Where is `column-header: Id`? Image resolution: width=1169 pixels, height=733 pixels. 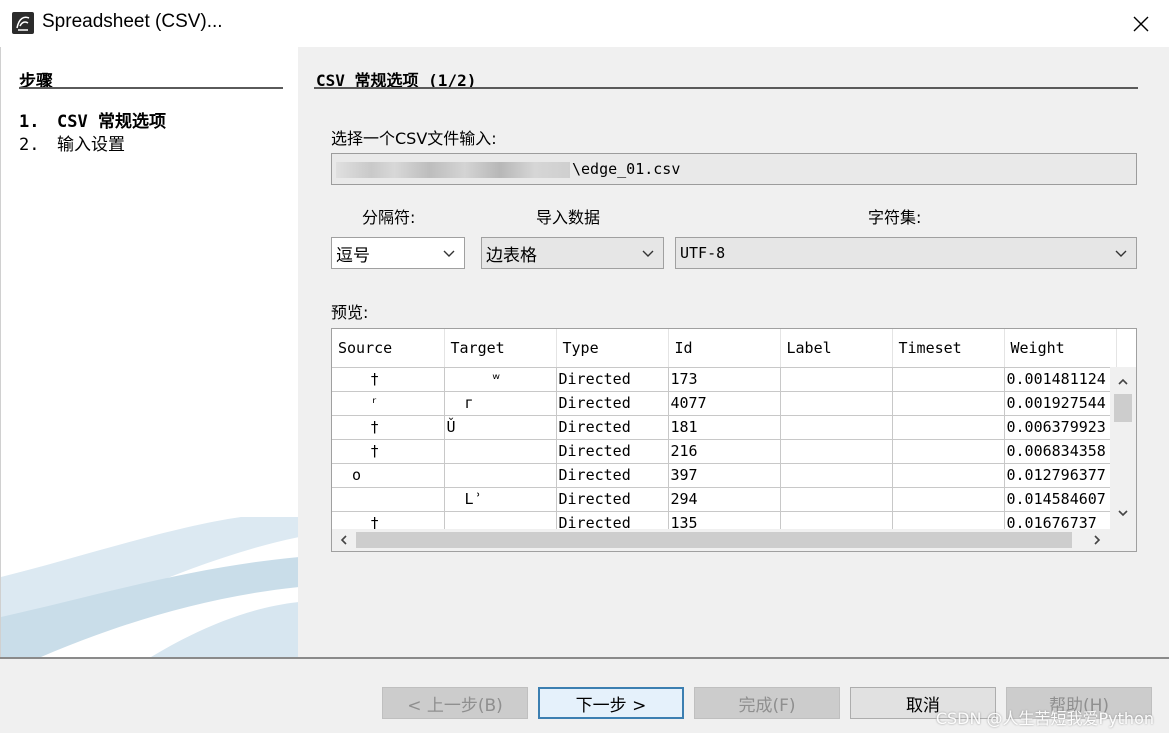 column-header: Id is located at coordinates (724, 348).